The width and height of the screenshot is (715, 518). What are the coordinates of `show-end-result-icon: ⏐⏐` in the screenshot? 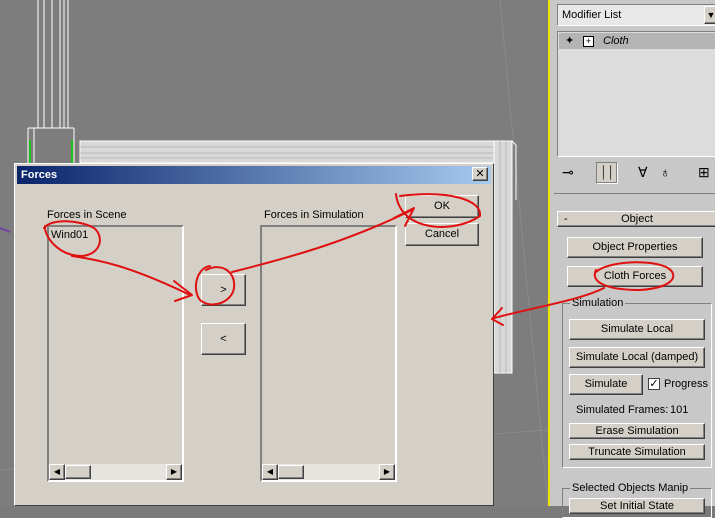 It's located at (607, 173).